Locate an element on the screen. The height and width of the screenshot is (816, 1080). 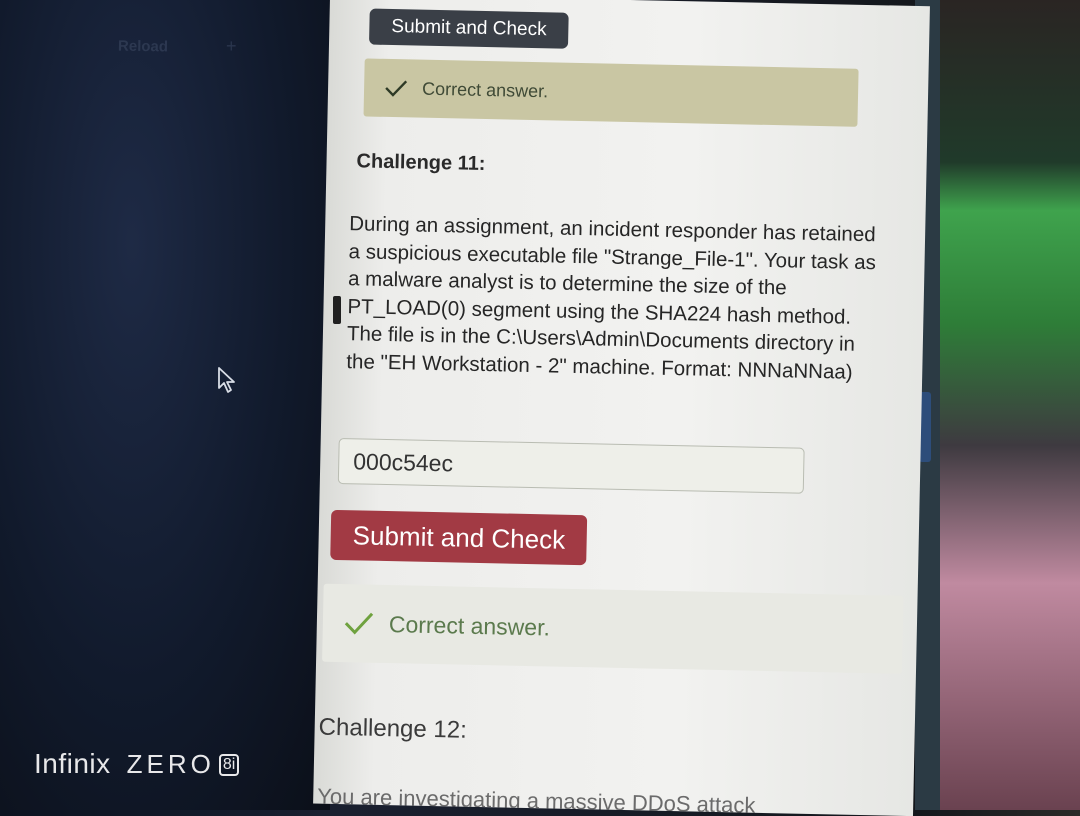
brand-name: Infinix is located at coordinates (72, 763).